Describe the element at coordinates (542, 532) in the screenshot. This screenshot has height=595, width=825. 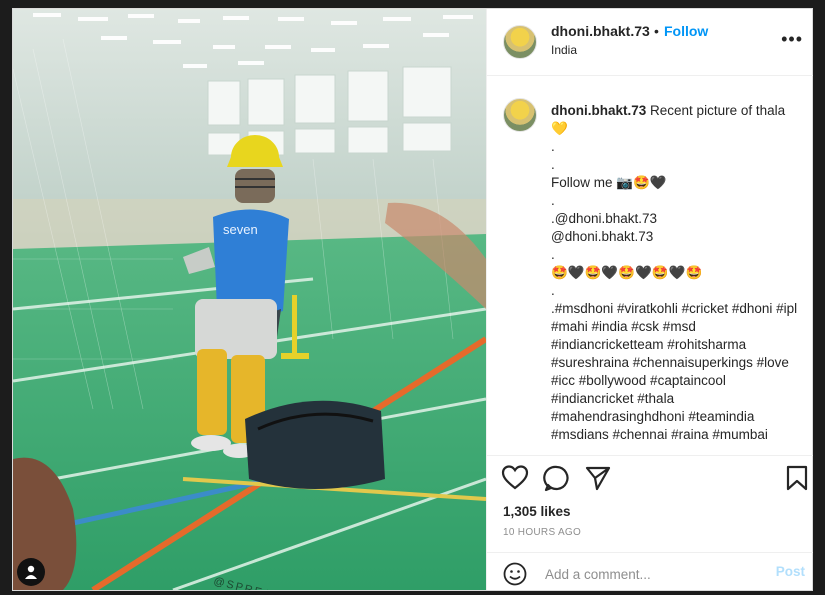
I see `post-timestamp: 10 HOURS AGO` at that location.